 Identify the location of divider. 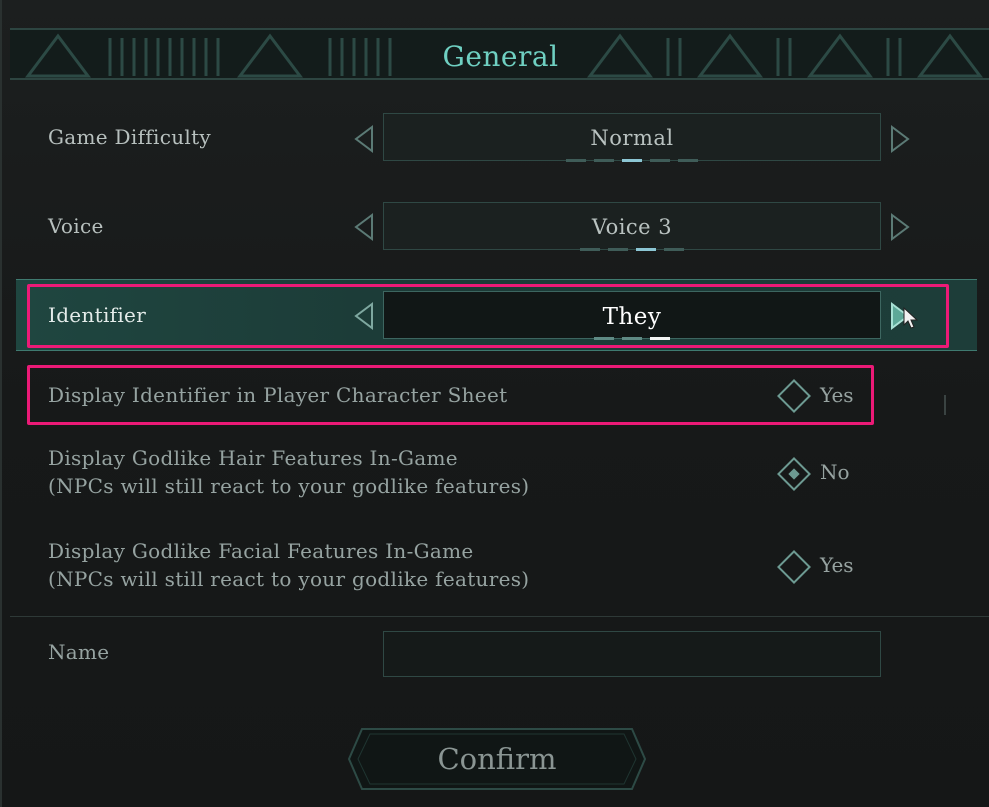
(499, 616).